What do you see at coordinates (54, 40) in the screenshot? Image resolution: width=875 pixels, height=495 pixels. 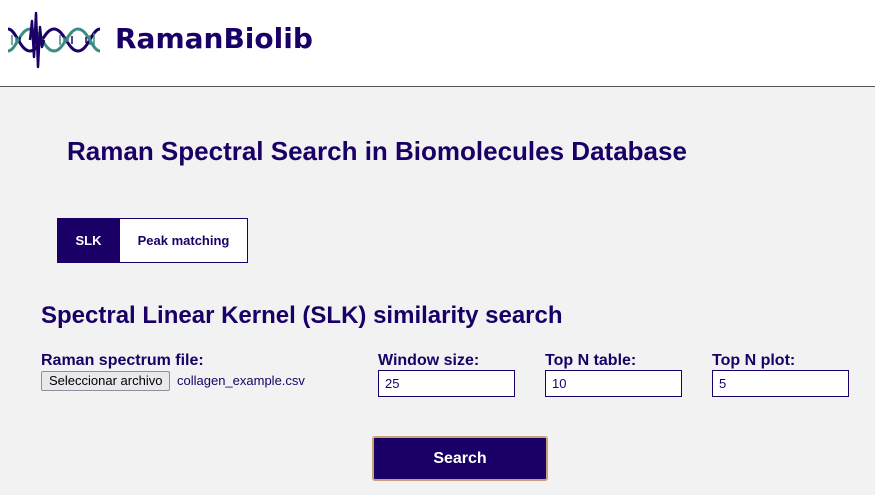 I see `dna-spectrum-logo-icon` at bounding box center [54, 40].